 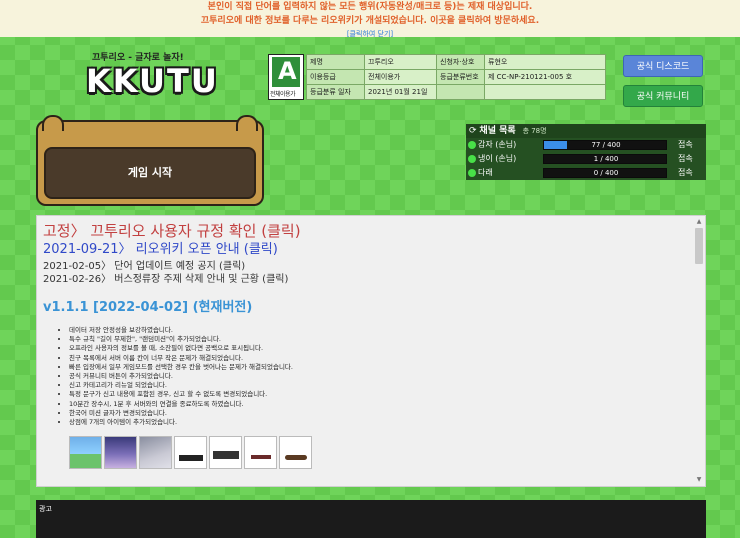 I want to click on channel-count: 1 / 400, so click(x=606, y=159).